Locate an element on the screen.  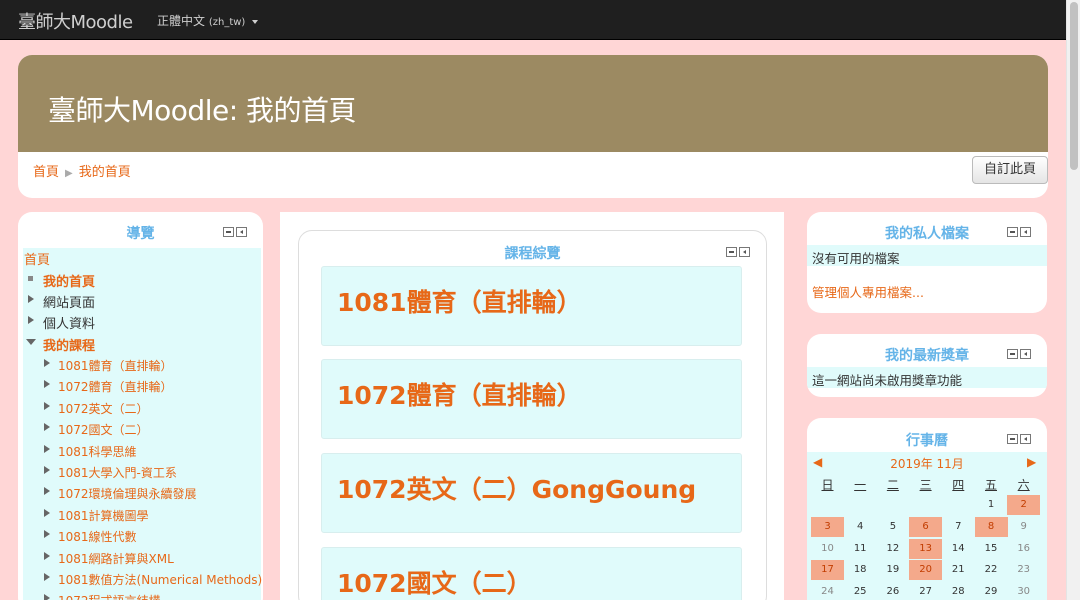
customize-page-button: 自訂此頁 is located at coordinates (1010, 170).